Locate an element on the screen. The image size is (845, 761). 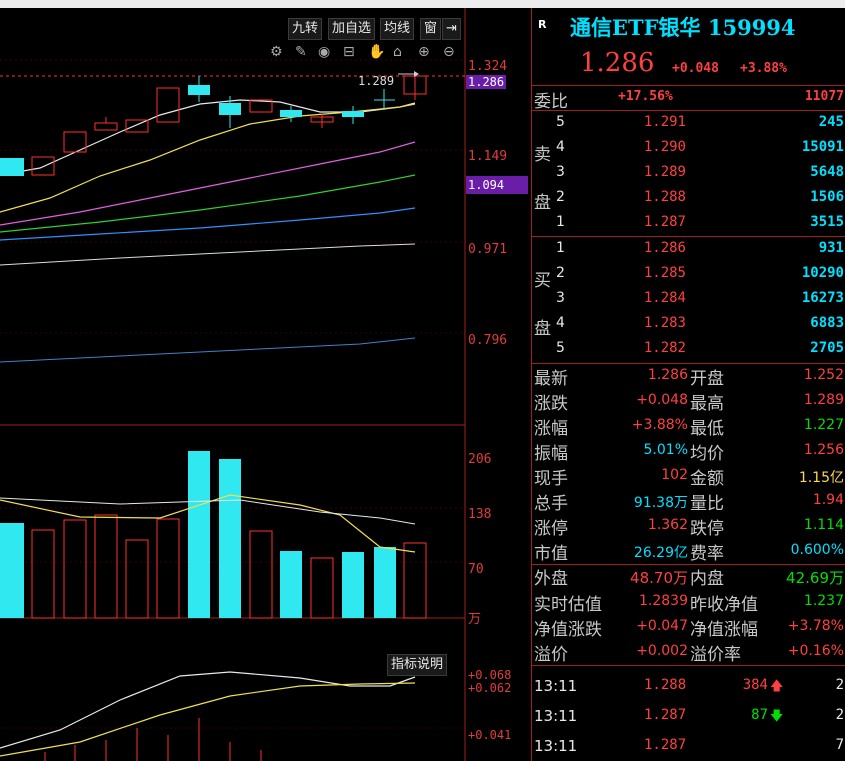
stat-label: 均价 is located at coordinates (707, 454).